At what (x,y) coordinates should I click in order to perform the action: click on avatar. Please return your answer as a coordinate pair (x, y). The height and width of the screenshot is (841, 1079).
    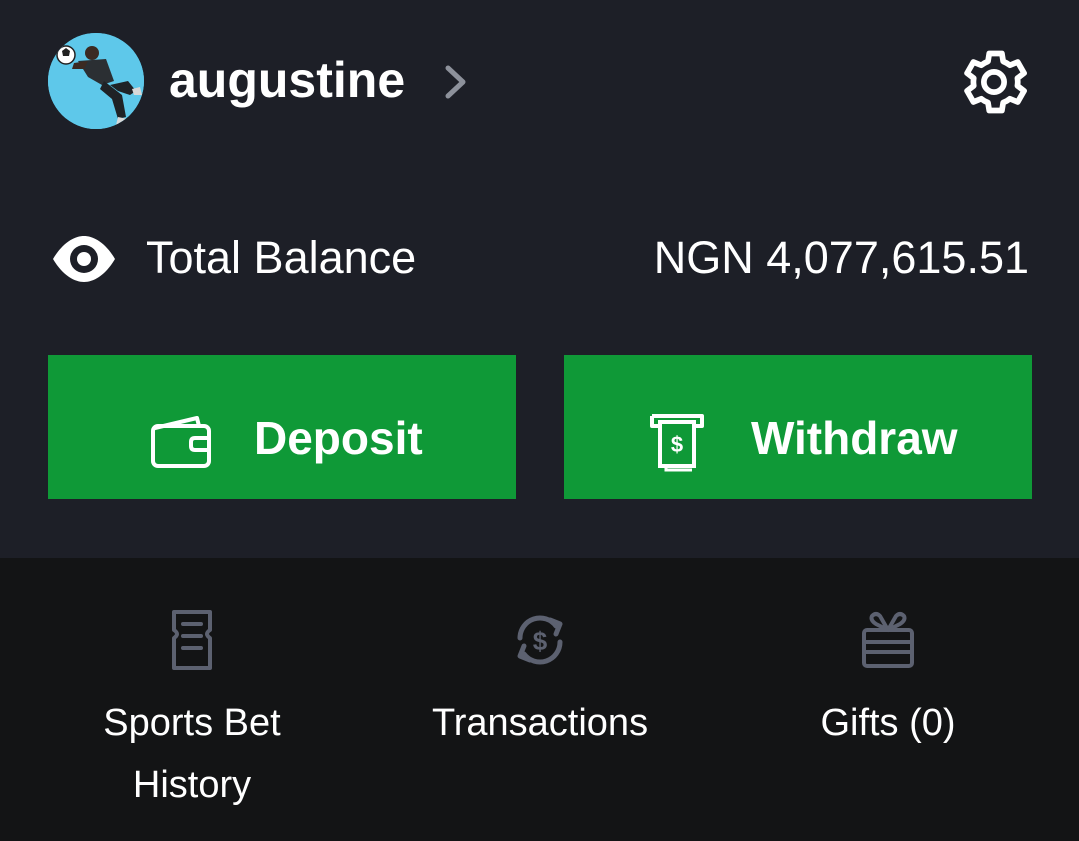
    Looking at the image, I should click on (96, 81).